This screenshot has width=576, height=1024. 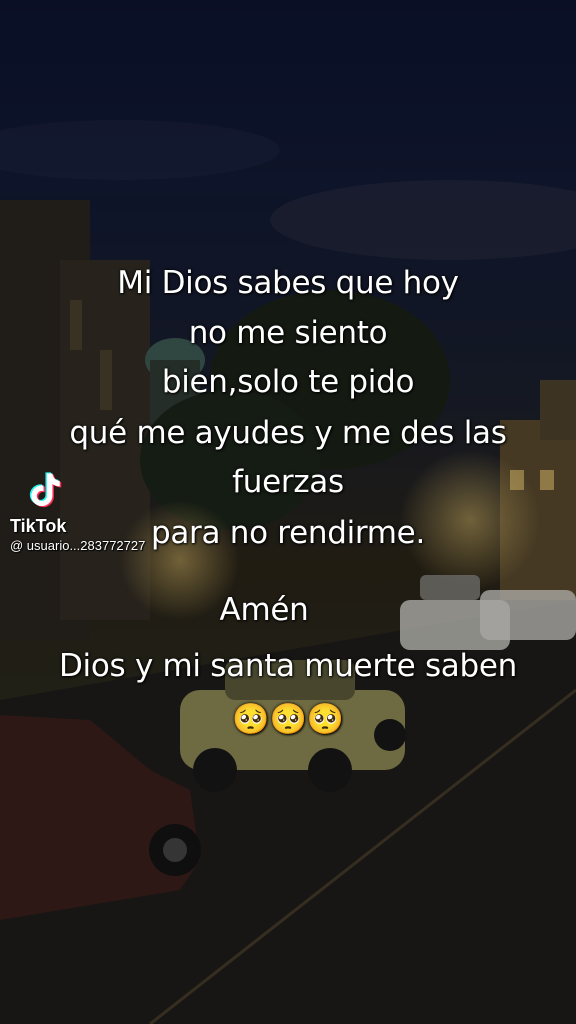 I want to click on pleading-face-emojis: 🥺🥺🥺, so click(x=288, y=719).